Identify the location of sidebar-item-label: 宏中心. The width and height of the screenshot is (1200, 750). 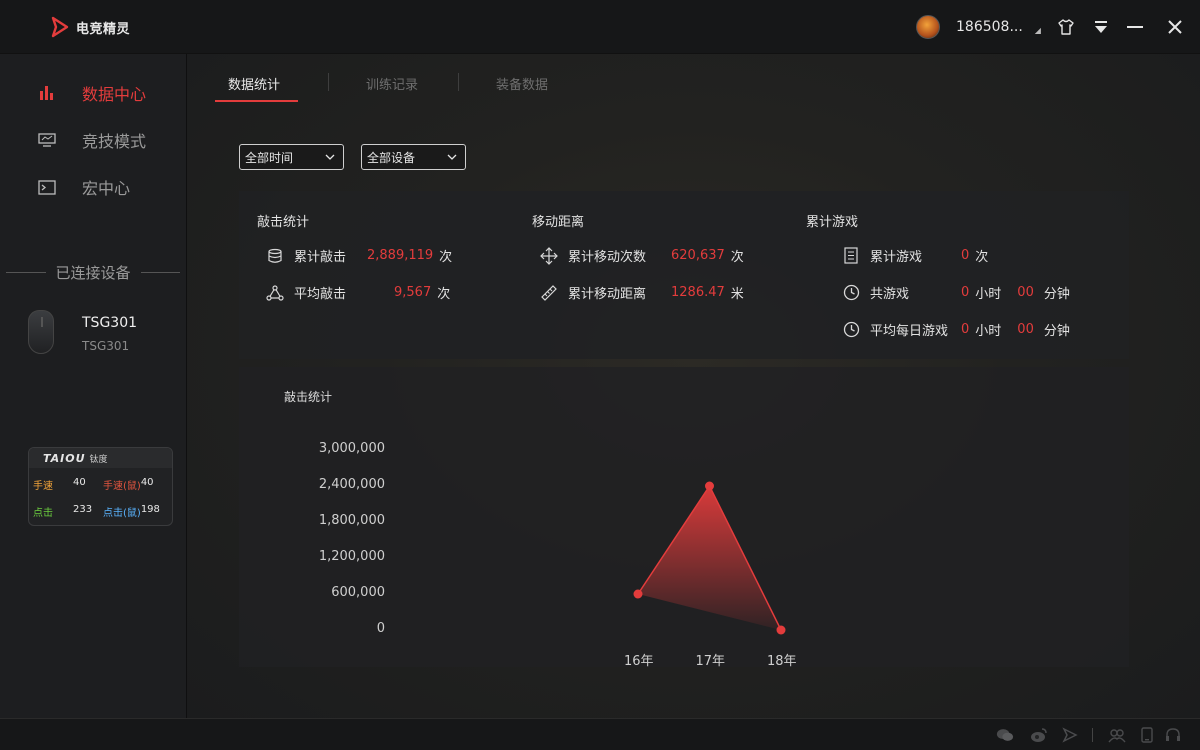
(106, 188).